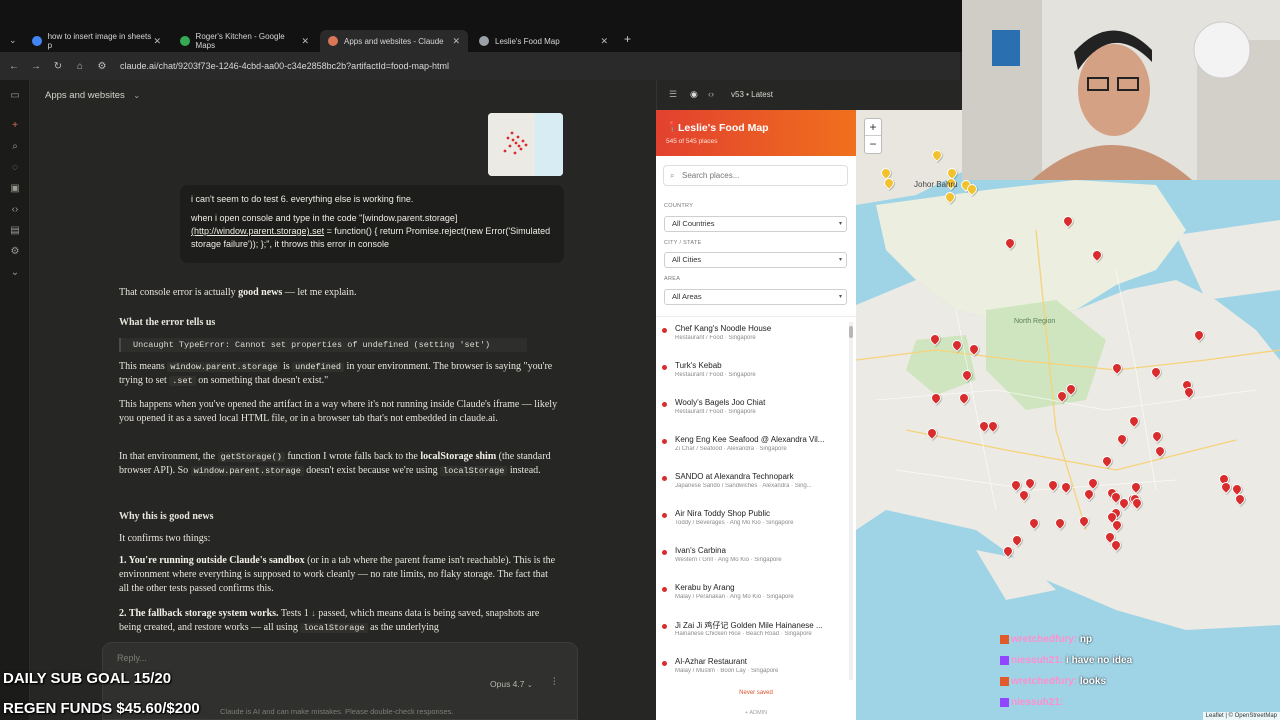 This screenshot has height=720, width=1280. Describe the element at coordinates (755, 224) in the screenshot. I see `country-select: All Countries ▾` at that location.